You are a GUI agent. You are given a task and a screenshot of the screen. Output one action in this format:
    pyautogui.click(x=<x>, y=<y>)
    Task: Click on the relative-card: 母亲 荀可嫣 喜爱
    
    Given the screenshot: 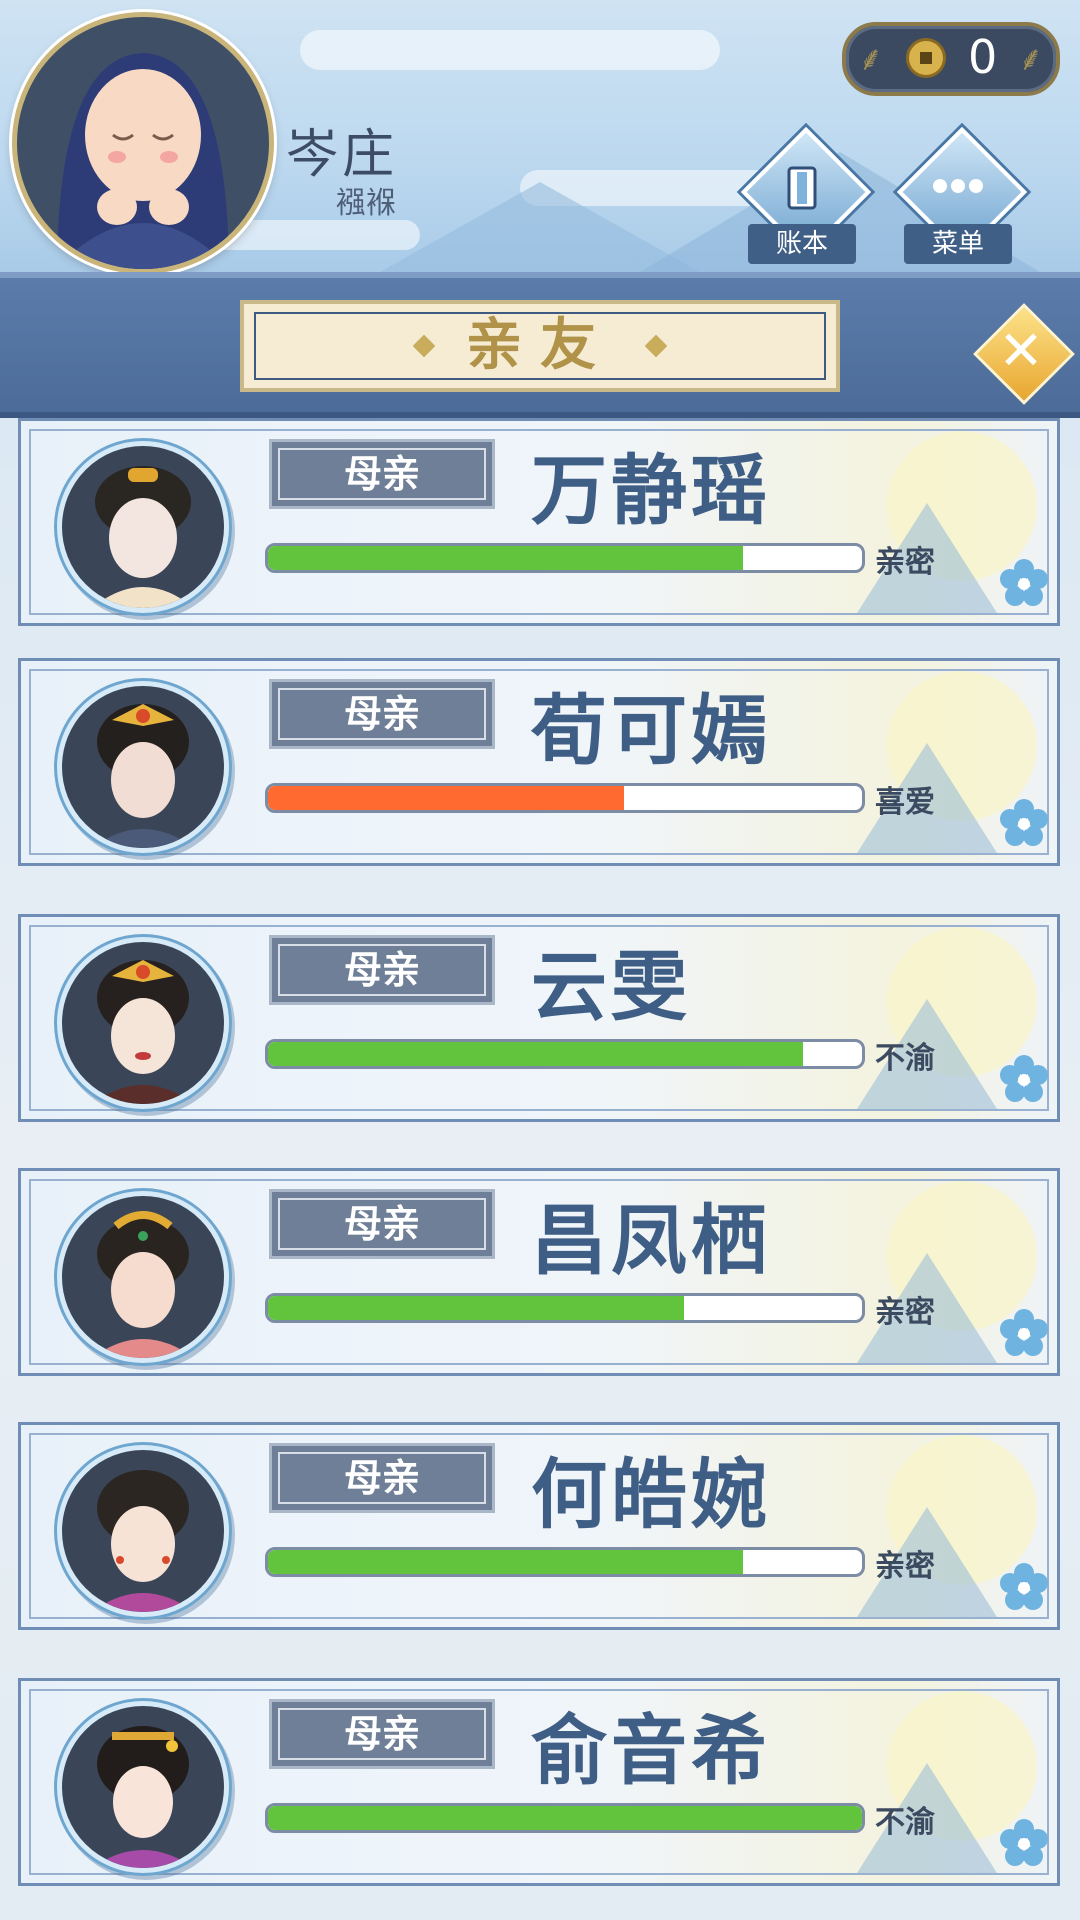 What is the action you would take?
    pyautogui.click(x=539, y=762)
    